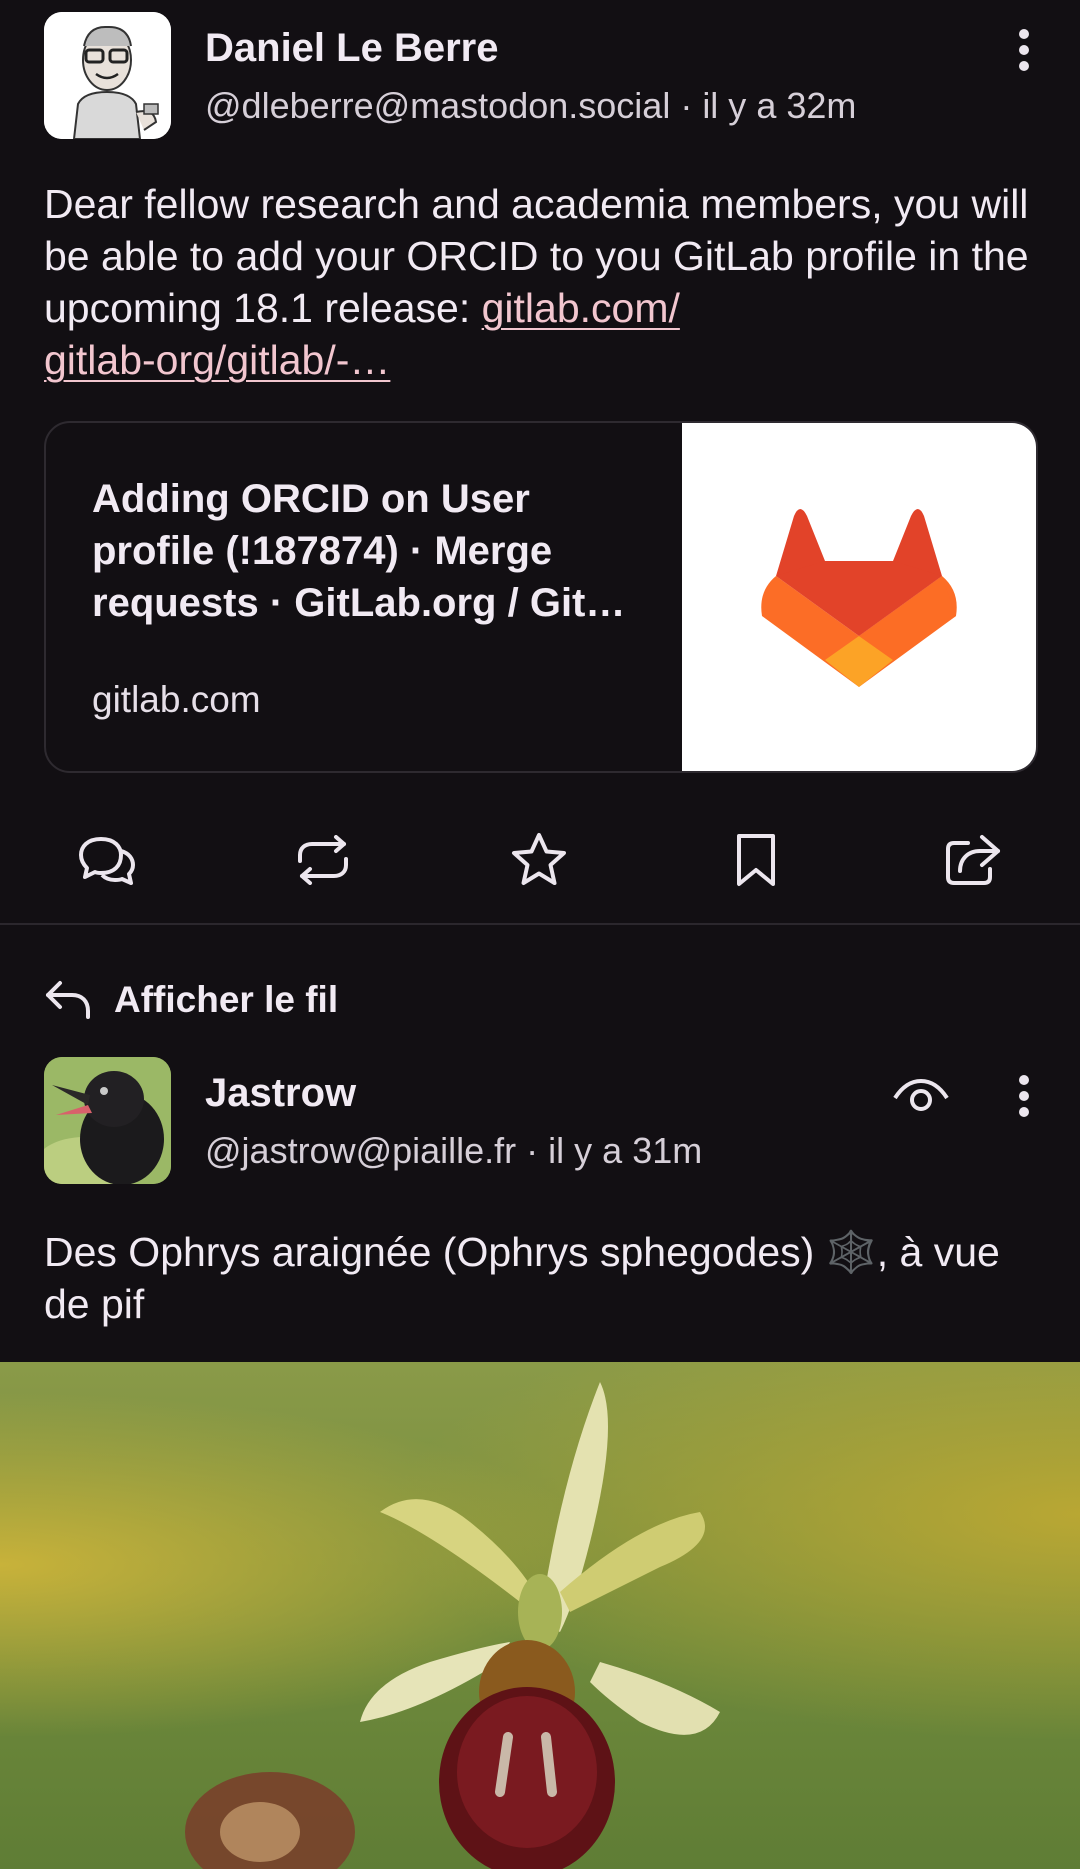 Image resolution: width=1080 pixels, height=1869 pixels. Describe the element at coordinates (581, 308) in the screenshot. I see `post-link-line1: gitlab.com/` at that location.